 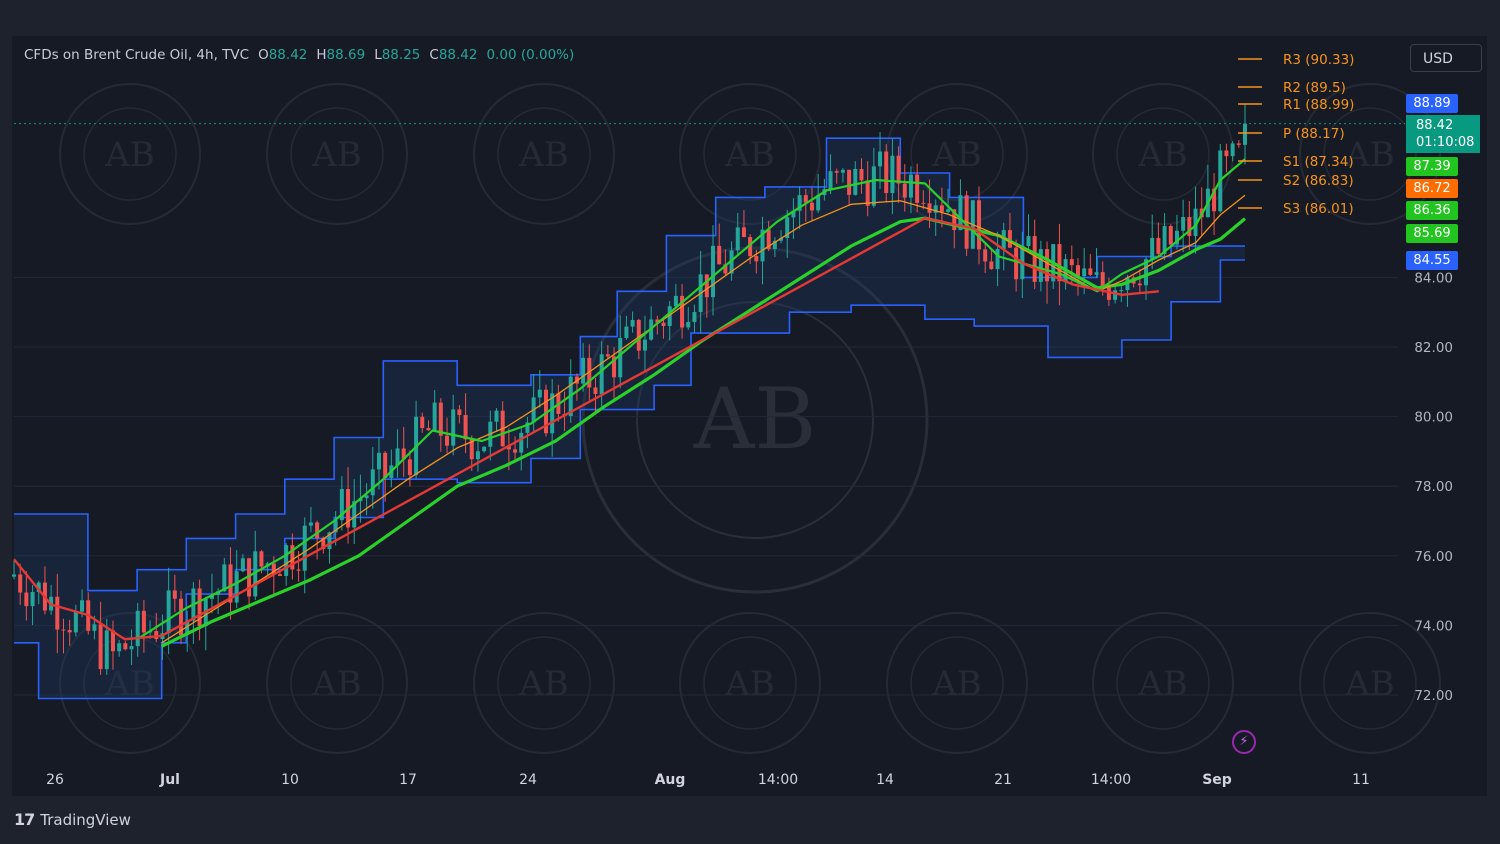 What do you see at coordinates (1443, 134) in the screenshot?
I see `last-price-tag: 88.42 01:10:08` at bounding box center [1443, 134].